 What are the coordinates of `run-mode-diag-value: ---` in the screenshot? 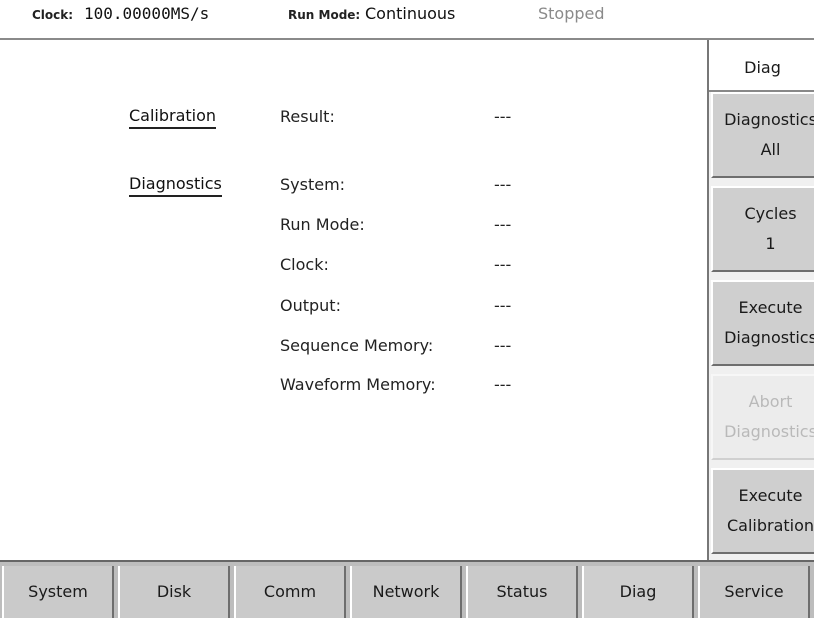 It's located at (503, 224).